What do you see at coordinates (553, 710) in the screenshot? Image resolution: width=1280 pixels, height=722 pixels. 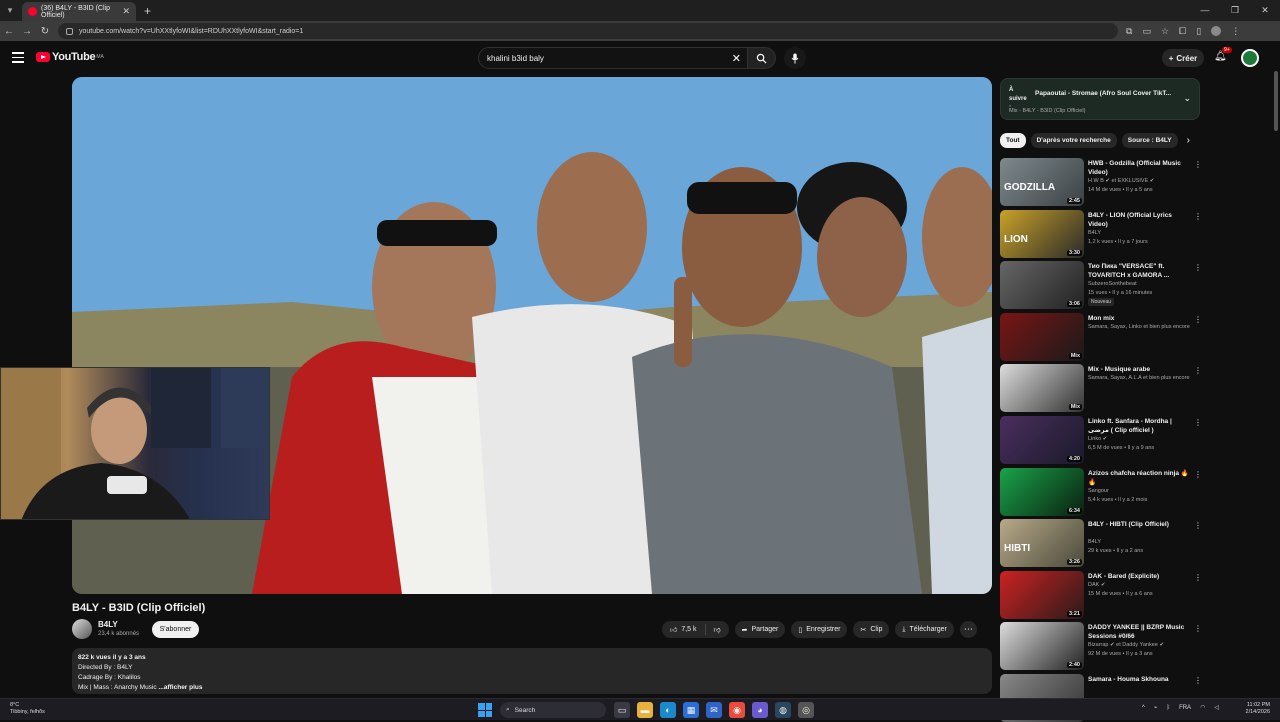 I see `taskbar-search: ⌕ Search` at bounding box center [553, 710].